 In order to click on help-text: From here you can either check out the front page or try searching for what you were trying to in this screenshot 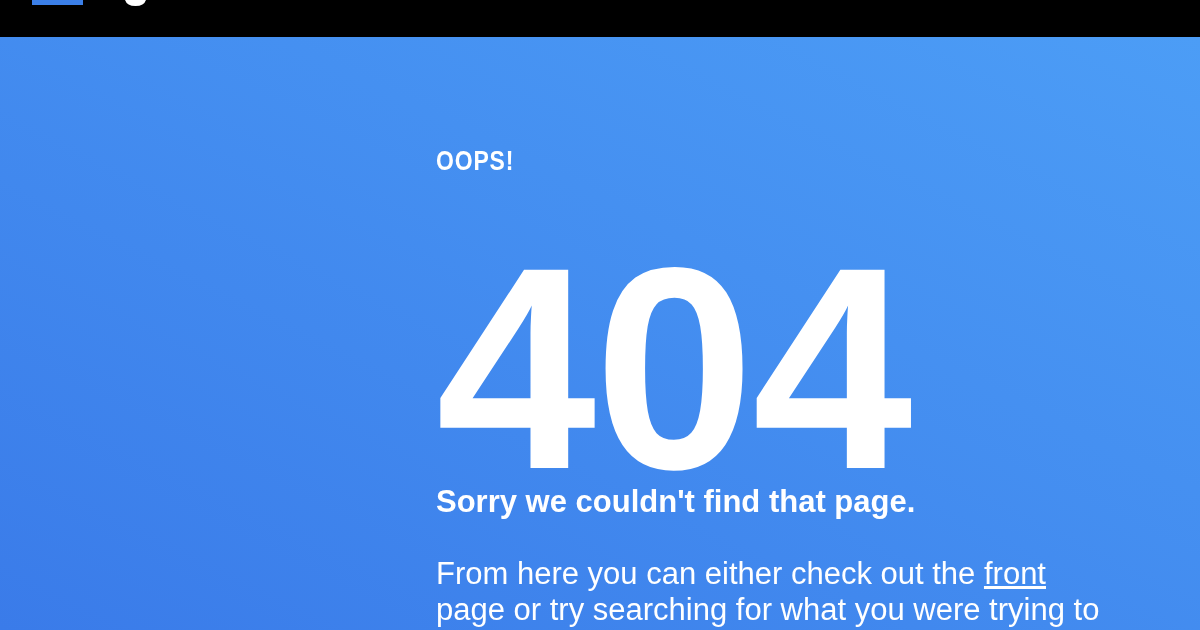, I will do `click(768, 591)`.